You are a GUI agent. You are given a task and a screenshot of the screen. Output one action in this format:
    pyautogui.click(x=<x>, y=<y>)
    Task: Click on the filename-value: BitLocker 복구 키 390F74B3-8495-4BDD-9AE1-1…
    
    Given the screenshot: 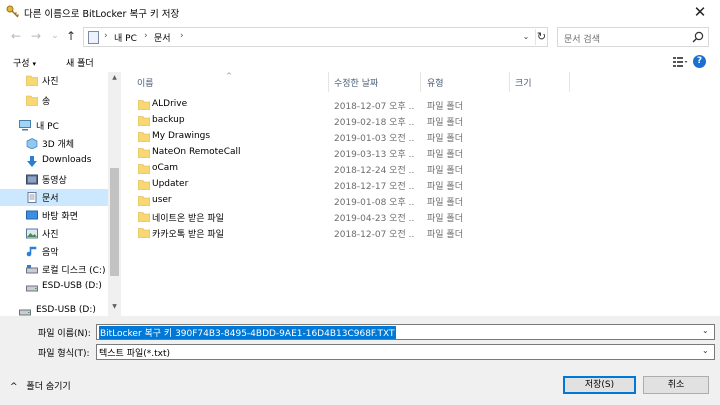 What is the action you would take?
    pyautogui.click(x=247, y=332)
    